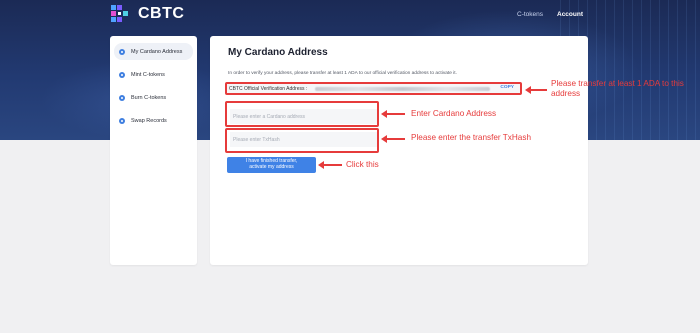 This screenshot has width=700, height=333. I want to click on sidebar-item-my-cardano-address: My Cardano Address, so click(153, 51).